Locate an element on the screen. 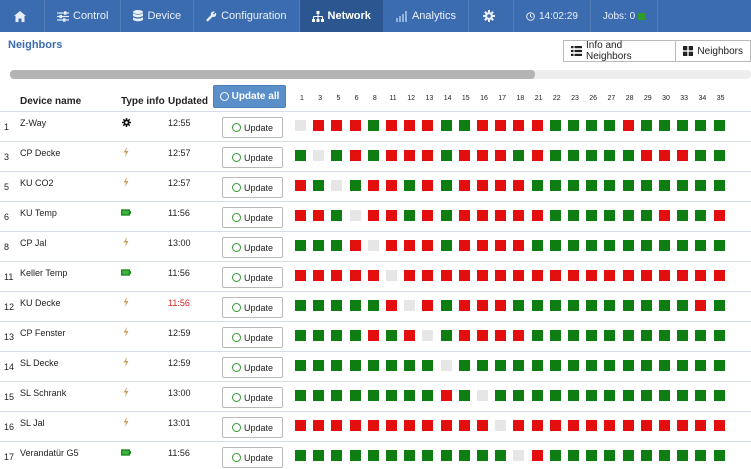 This screenshot has width=751, height=469. scrollbar-thumb is located at coordinates (272, 74).